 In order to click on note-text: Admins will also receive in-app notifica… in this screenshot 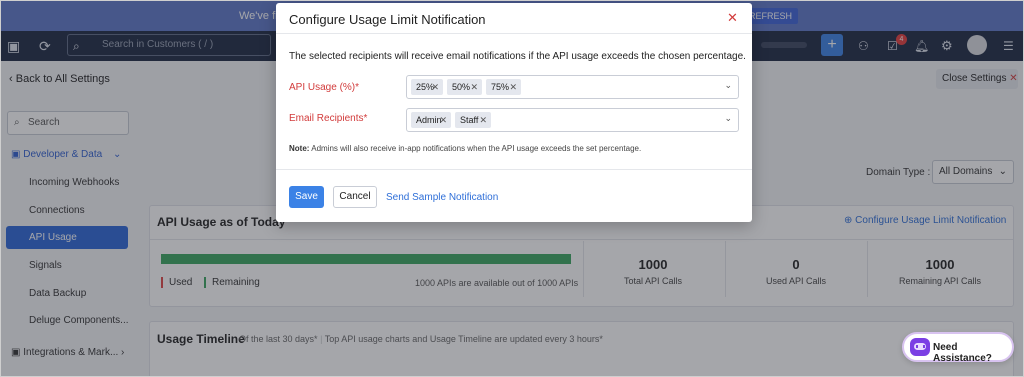, I will do `click(476, 148)`.